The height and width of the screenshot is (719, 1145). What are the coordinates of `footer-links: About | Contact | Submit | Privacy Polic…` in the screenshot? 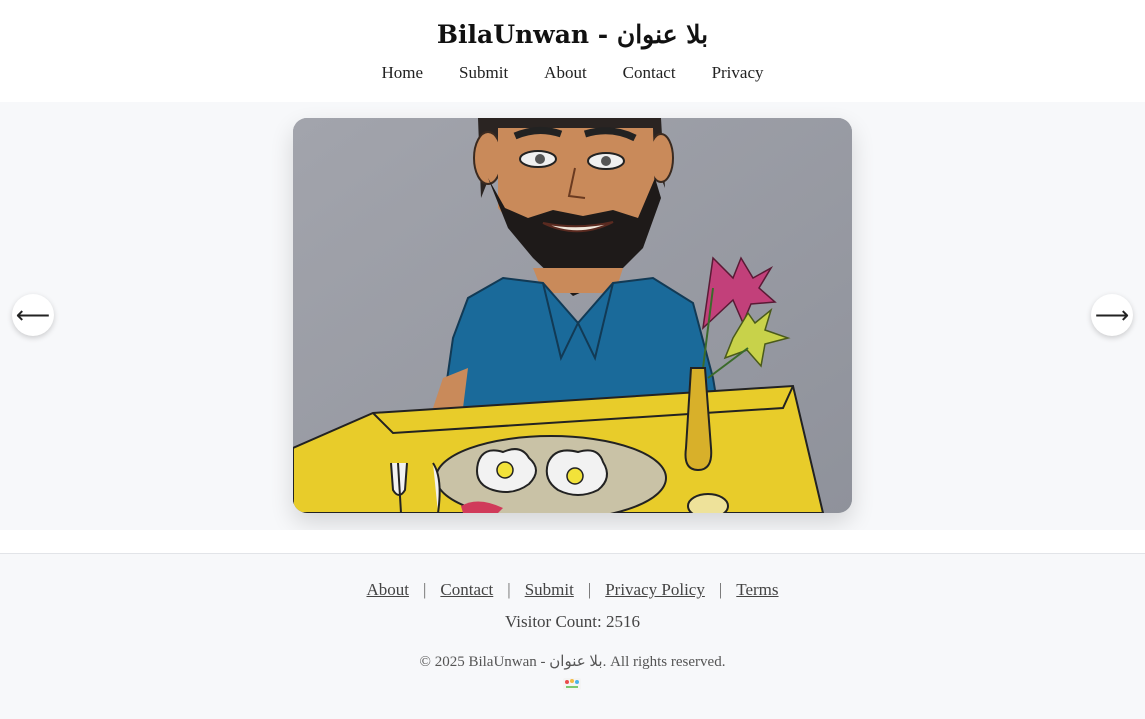 It's located at (572, 590).